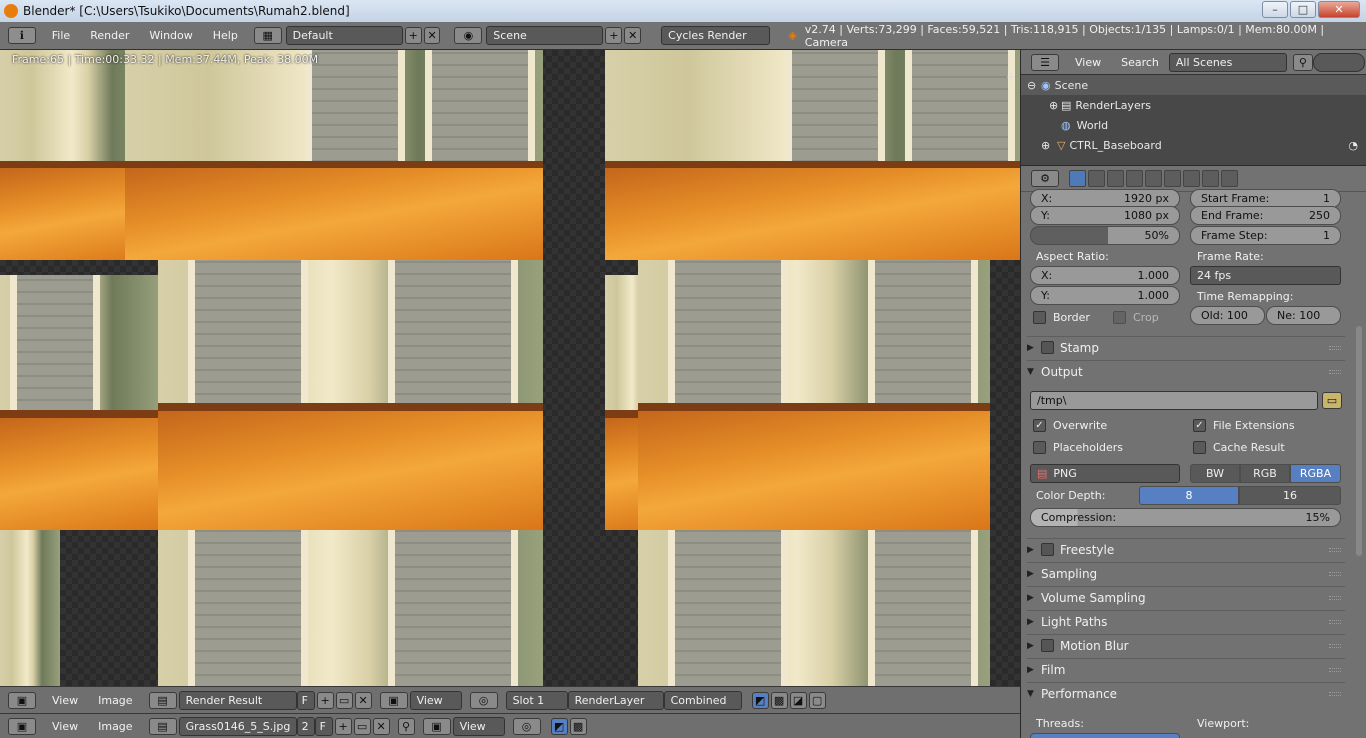 The height and width of the screenshot is (738, 1366). I want to click on cache-result-checkbox: Cache Result, so click(1239, 447).